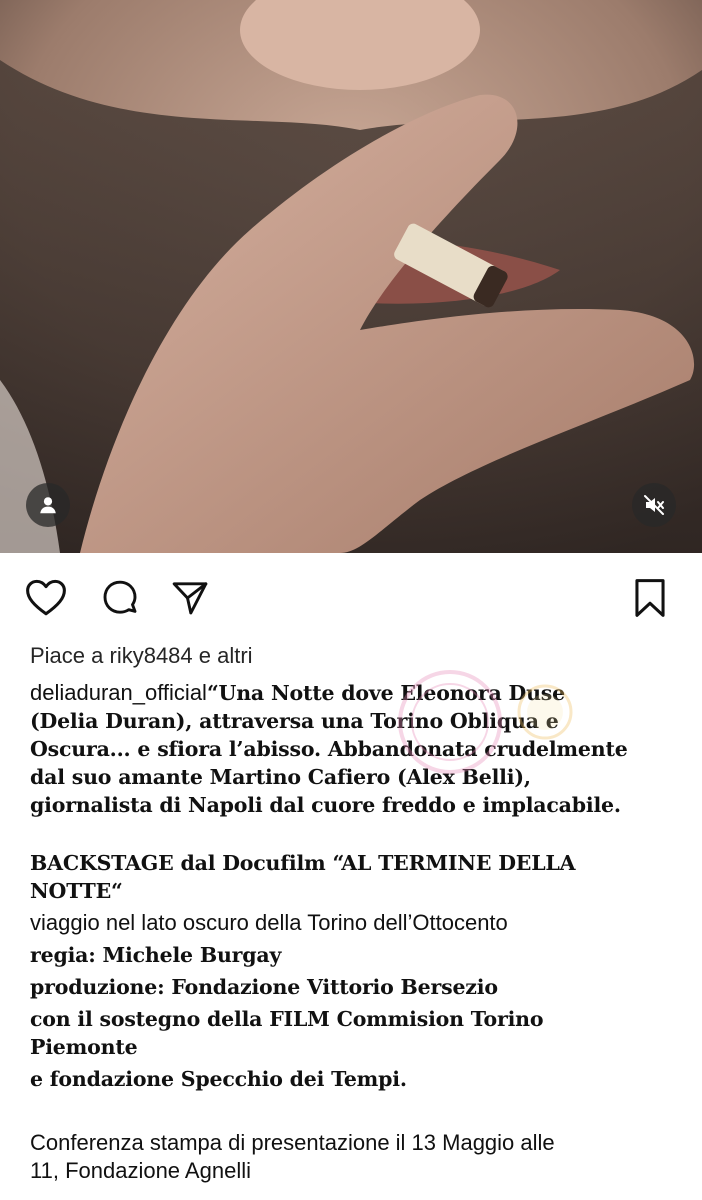 The width and height of the screenshot is (702, 1200). I want to click on heart-icon, so click(46, 597).